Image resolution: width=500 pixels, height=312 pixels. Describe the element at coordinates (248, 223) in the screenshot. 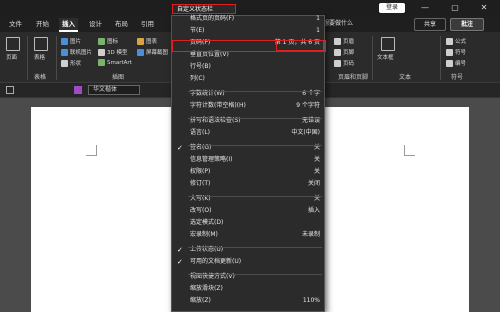

I see `menu-item: 选定模式(D)` at that location.